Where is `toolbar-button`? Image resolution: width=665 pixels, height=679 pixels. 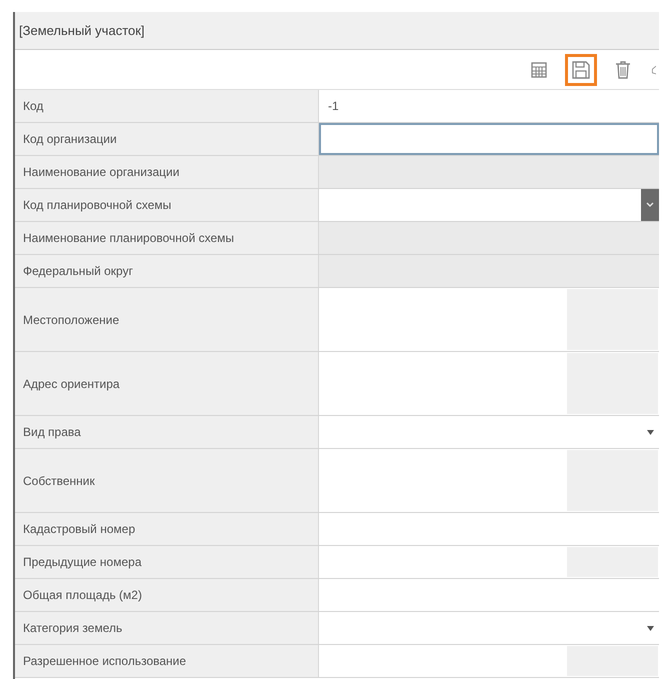
toolbar-button is located at coordinates (581, 70).